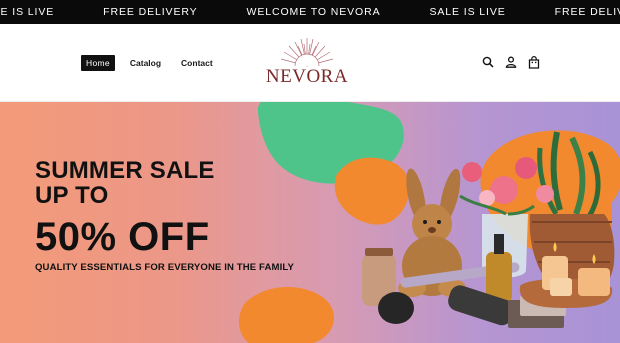 The width and height of the screenshot is (620, 343). I want to click on brand-logo: NEVORA, so click(307, 65).